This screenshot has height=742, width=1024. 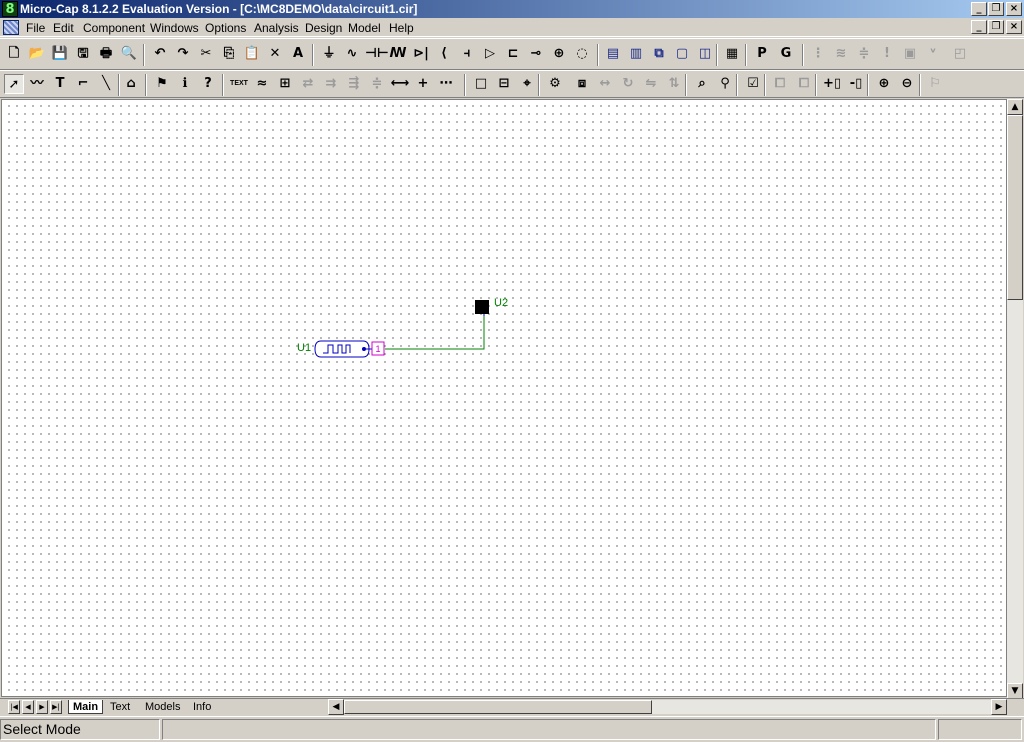 I want to click on step-icon: ⧈, so click(x=582, y=84).